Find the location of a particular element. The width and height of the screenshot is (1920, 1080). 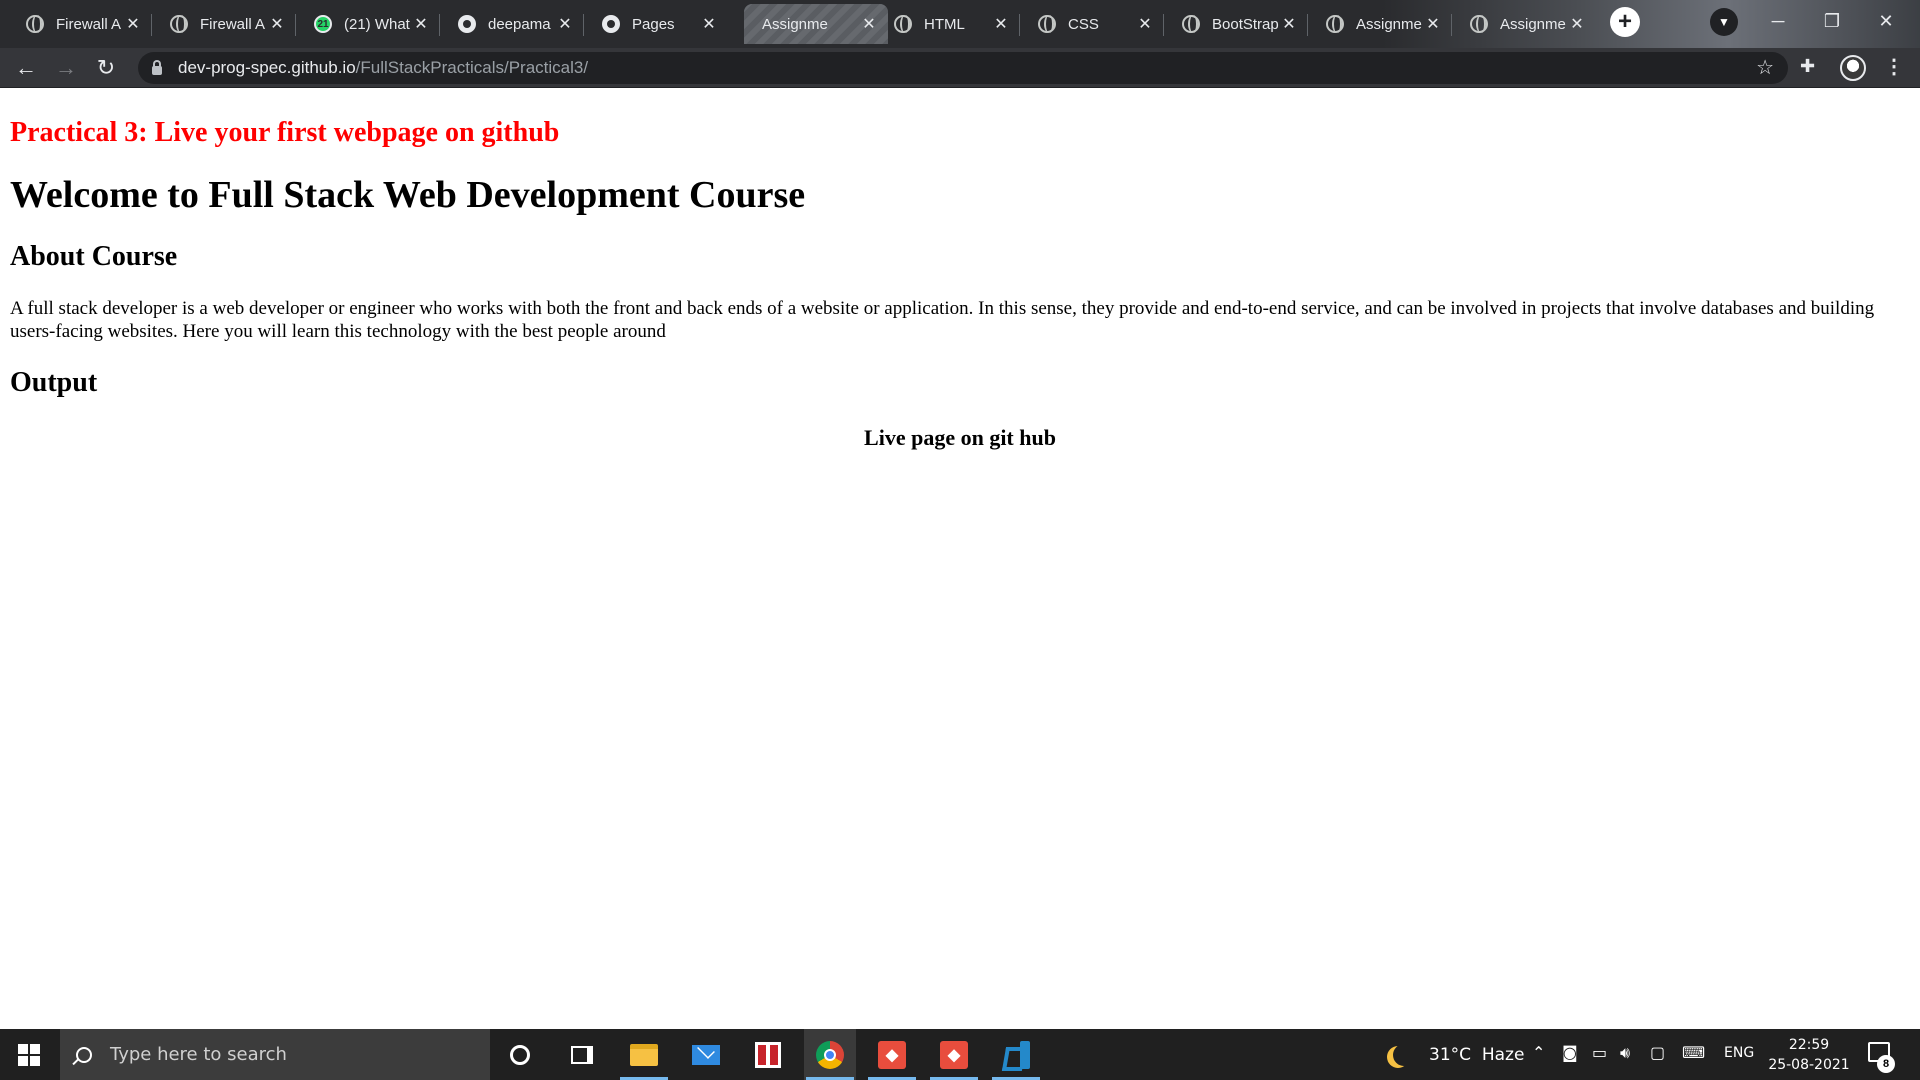

gift-app-button is located at coordinates (768, 1054).